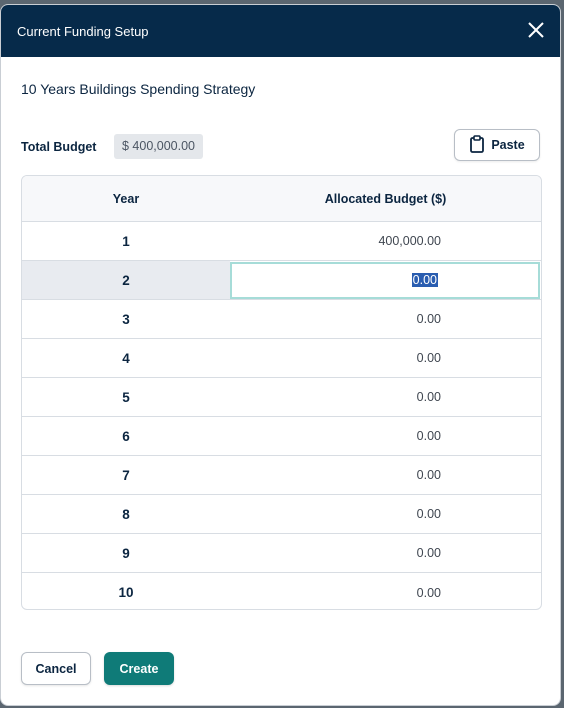 This screenshot has width=564, height=708. I want to click on year-cell: 5, so click(126, 397).